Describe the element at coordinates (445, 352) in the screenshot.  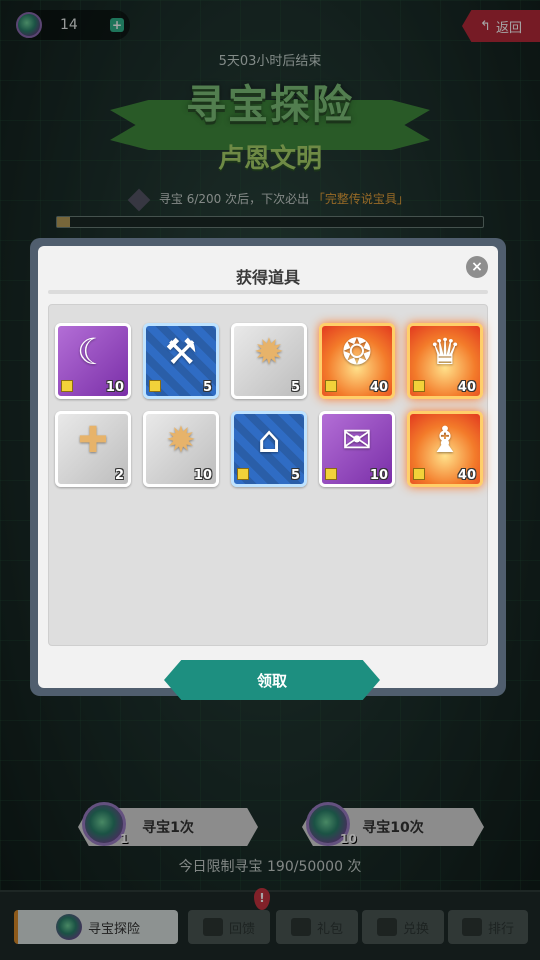
I see `flaming-crown-icon: ♛` at that location.